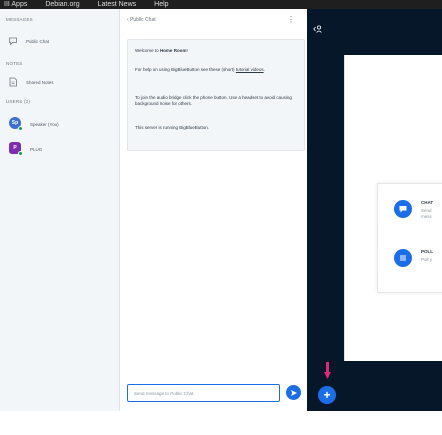  What do you see at coordinates (18, 101) in the screenshot?
I see `users-section-title: USERS (2)` at bounding box center [18, 101].